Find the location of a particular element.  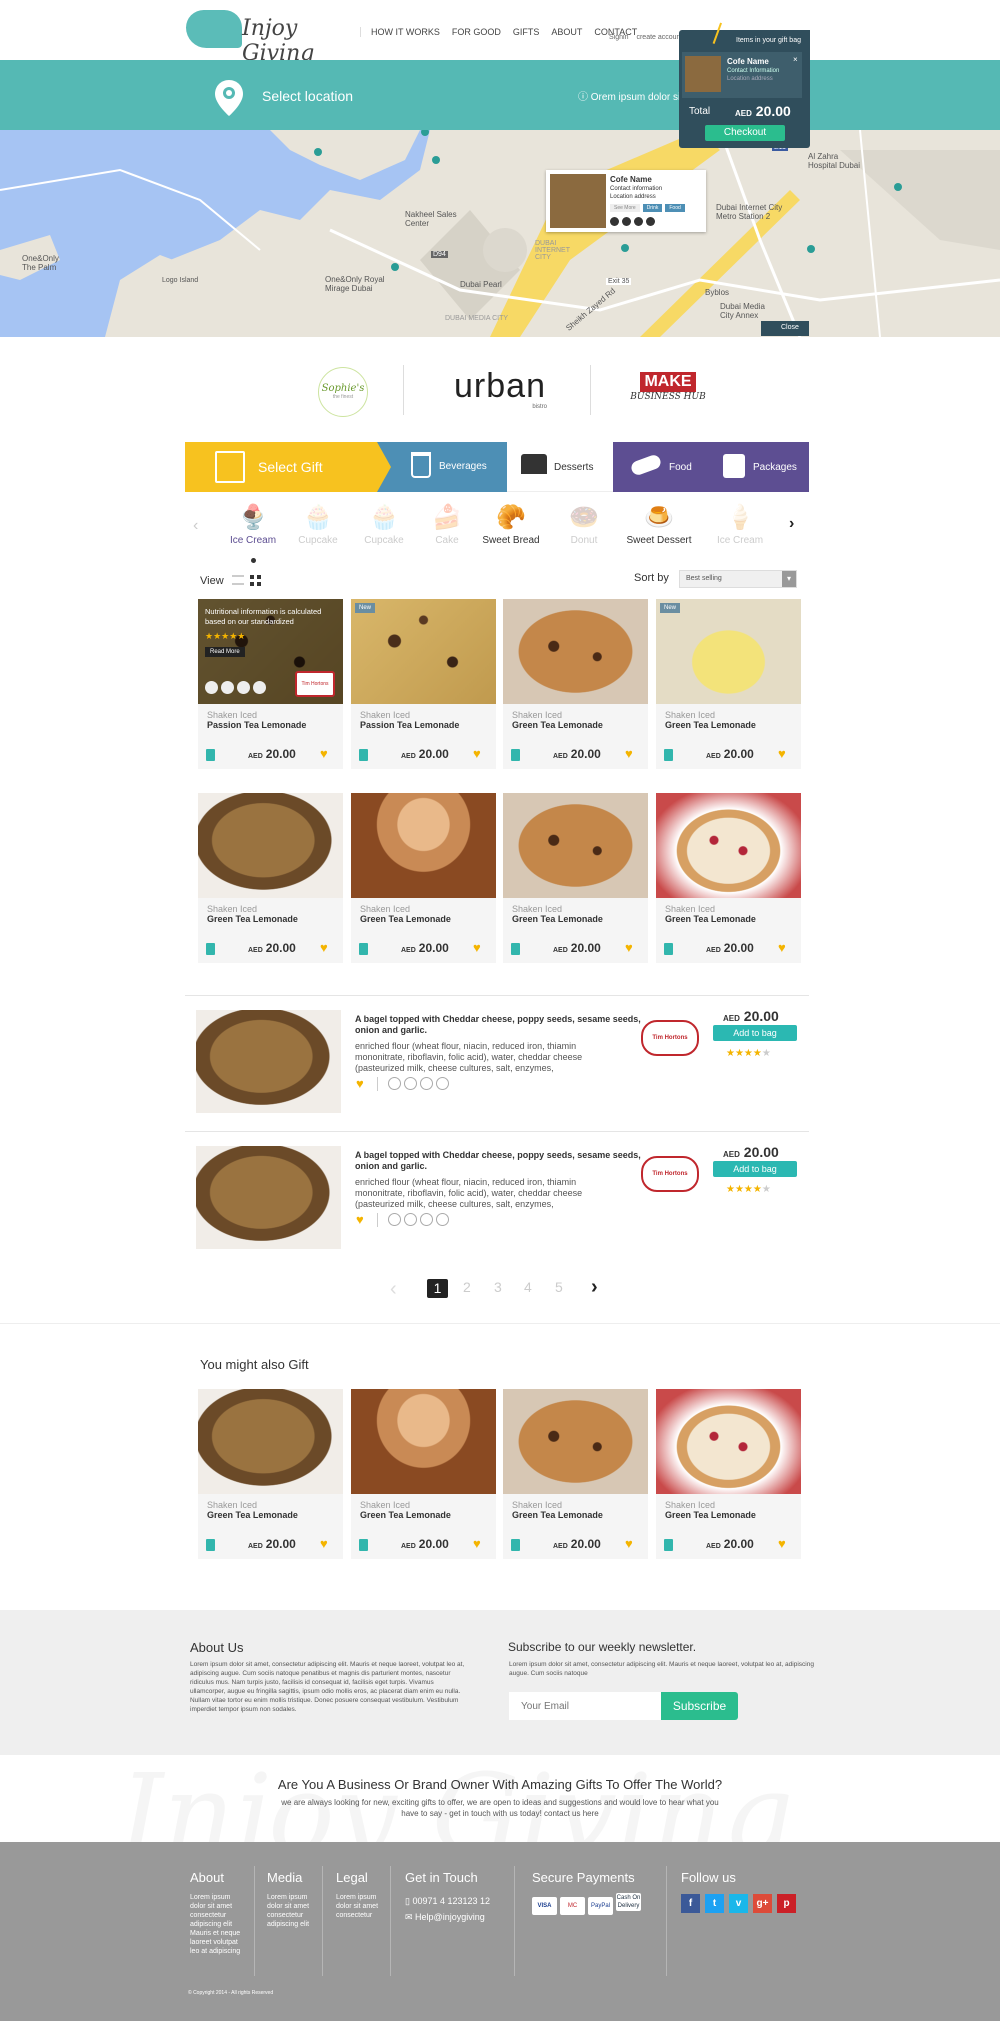

page-5: 5 is located at coordinates (559, 1287).